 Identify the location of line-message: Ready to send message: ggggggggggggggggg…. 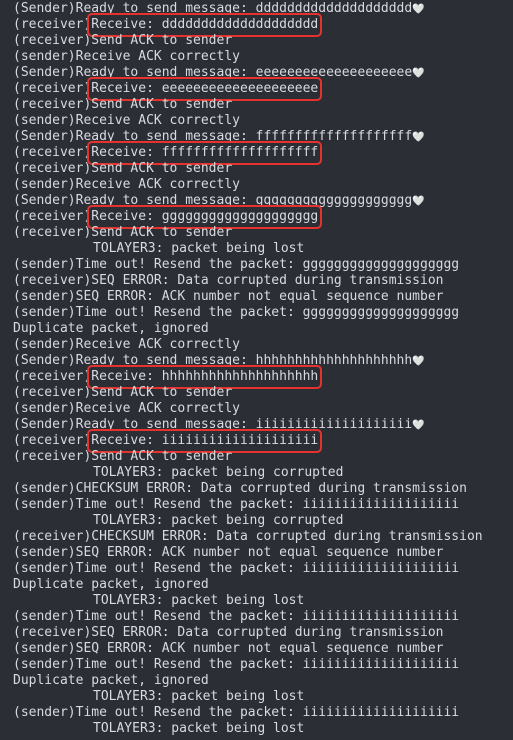
(244, 200).